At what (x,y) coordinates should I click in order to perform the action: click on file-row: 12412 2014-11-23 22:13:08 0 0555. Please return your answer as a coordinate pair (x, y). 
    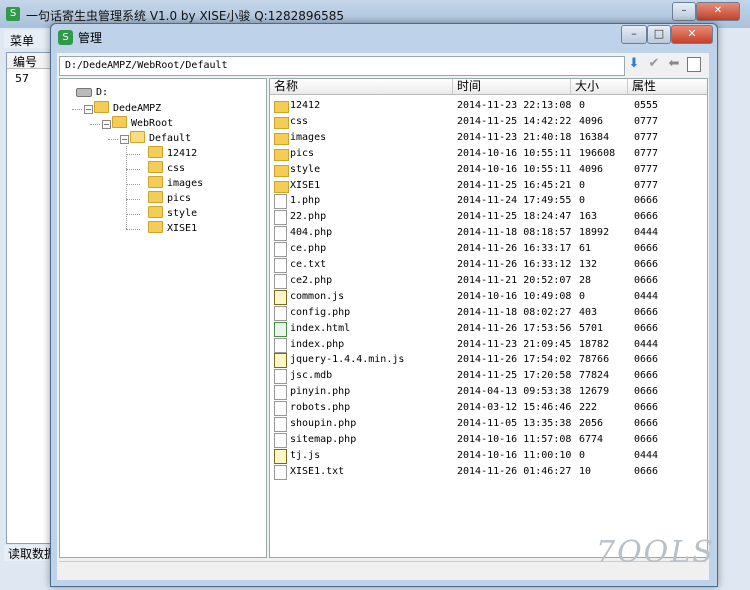
    Looking at the image, I should click on (488, 106).